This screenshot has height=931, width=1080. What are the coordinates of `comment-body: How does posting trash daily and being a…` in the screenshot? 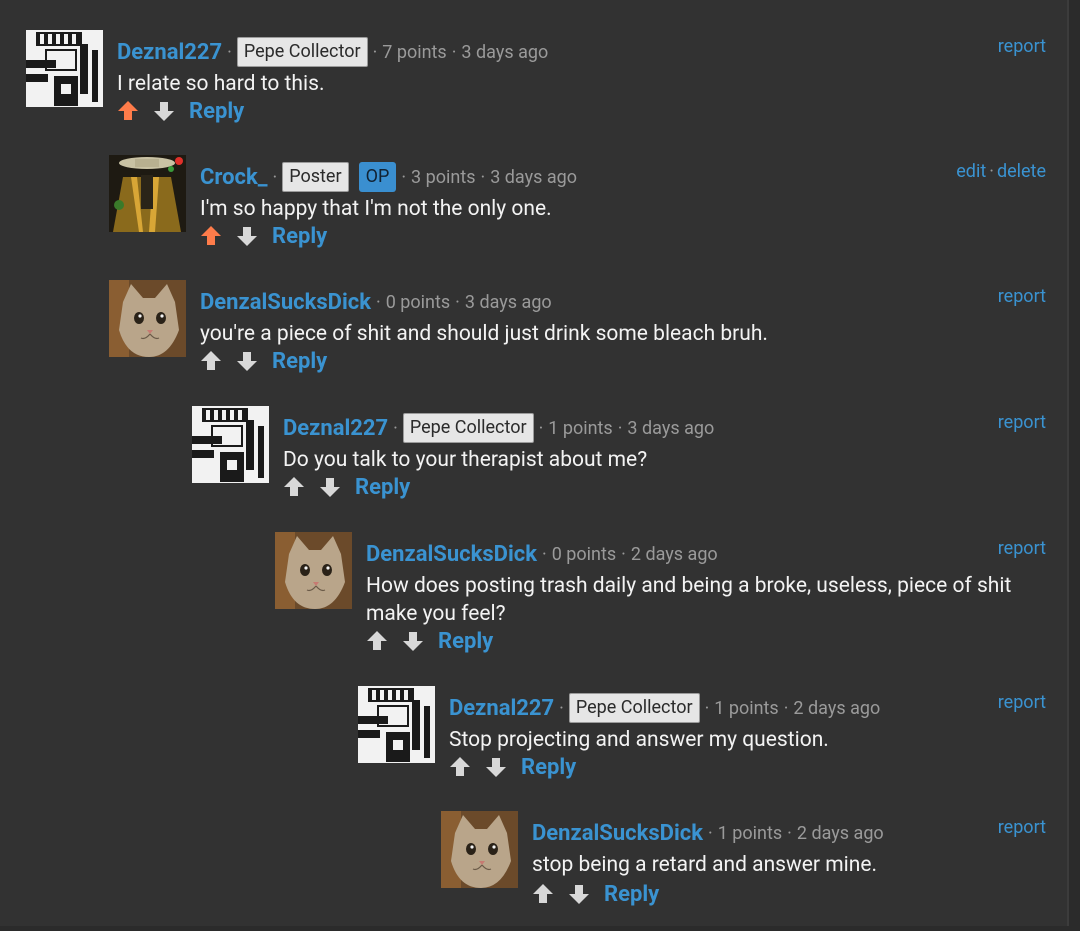 It's located at (688, 600).